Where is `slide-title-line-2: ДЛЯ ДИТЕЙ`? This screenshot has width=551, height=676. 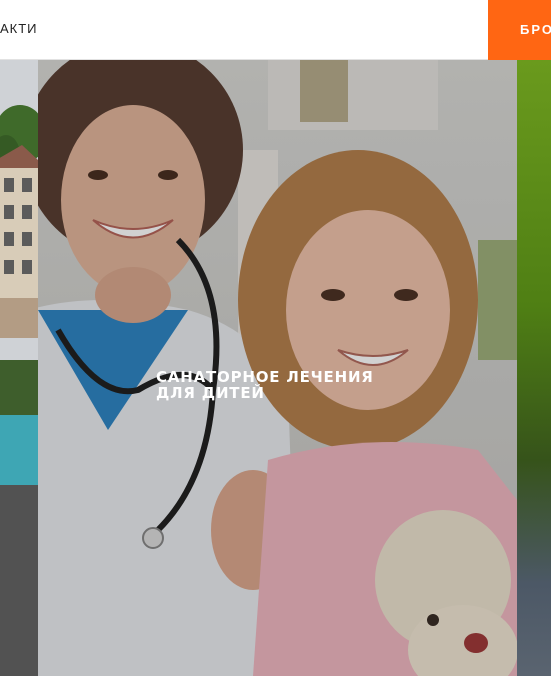 slide-title-line-2: ДЛЯ ДИТЕЙ is located at coordinates (210, 393).